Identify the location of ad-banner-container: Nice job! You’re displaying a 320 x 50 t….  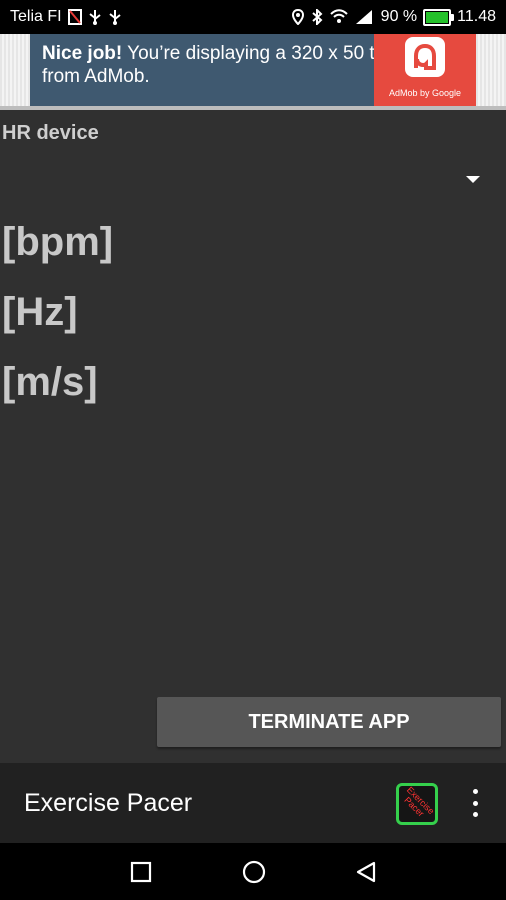
(253, 72).